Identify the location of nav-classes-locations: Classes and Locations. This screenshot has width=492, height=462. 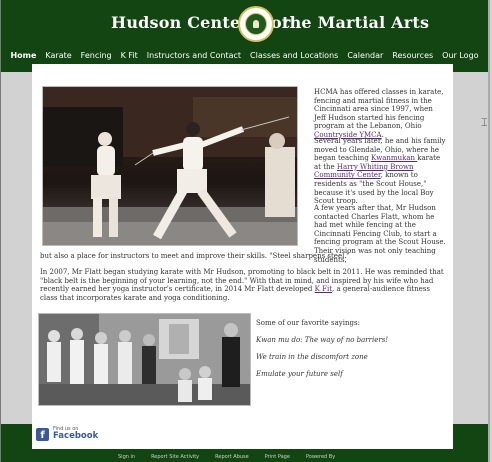
(294, 56).